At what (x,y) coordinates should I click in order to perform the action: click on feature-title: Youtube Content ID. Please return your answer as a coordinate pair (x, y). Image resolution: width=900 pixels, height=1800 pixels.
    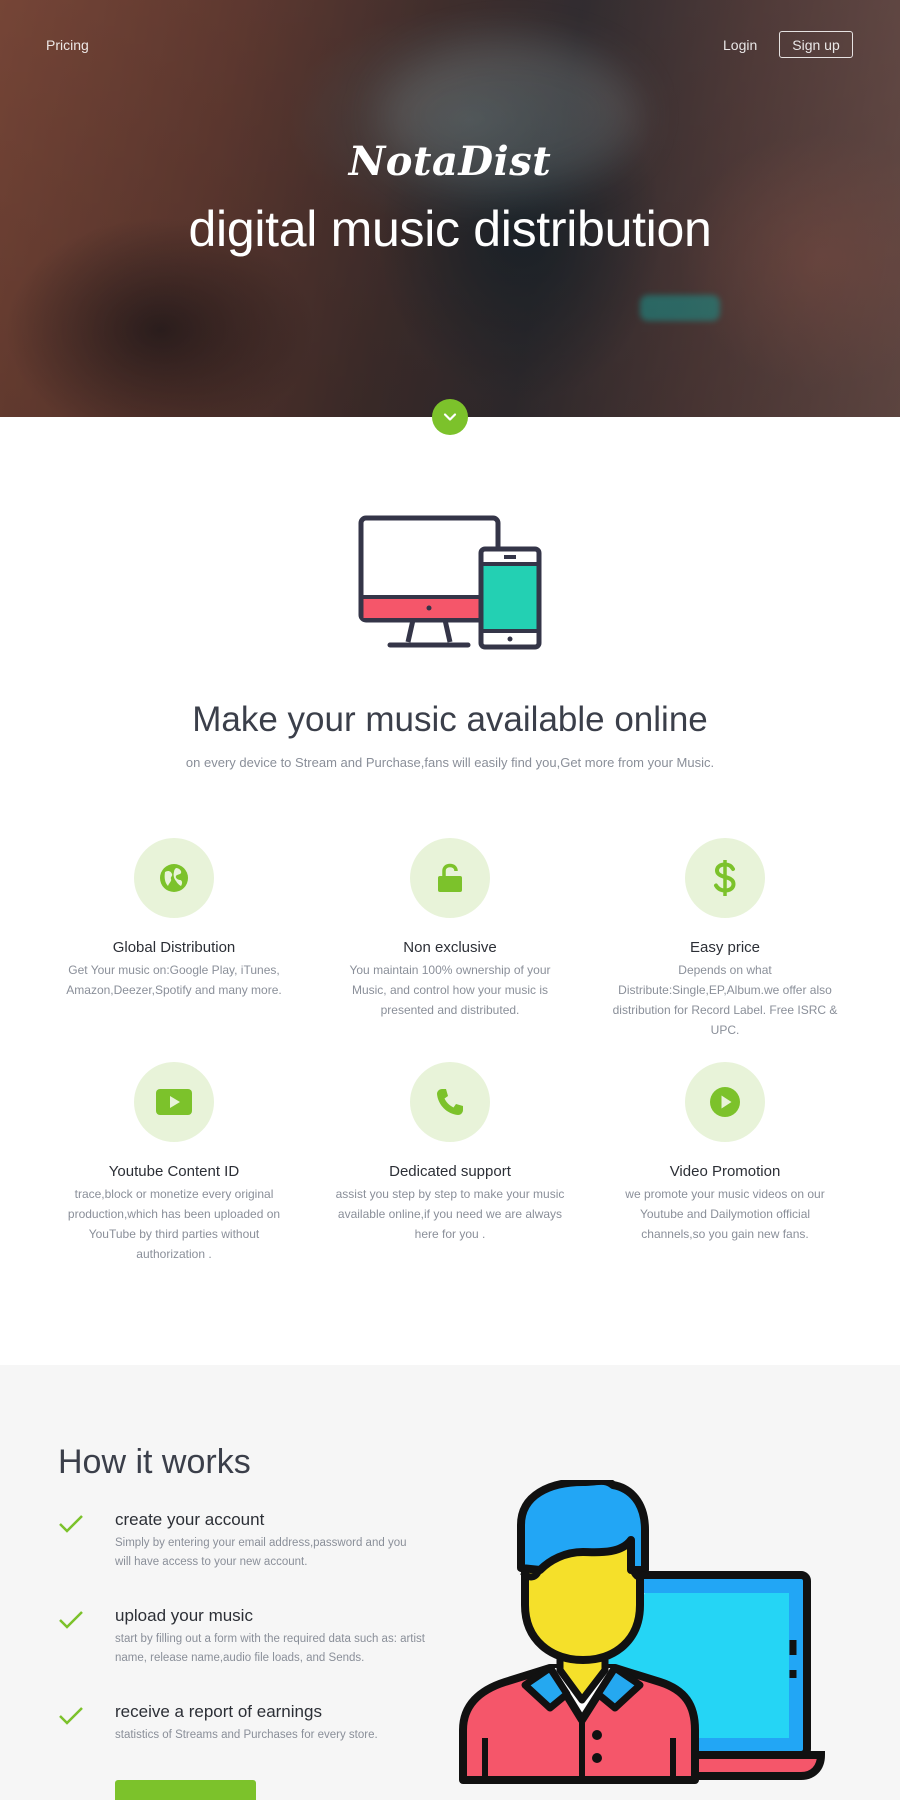
    Looking at the image, I should click on (174, 1171).